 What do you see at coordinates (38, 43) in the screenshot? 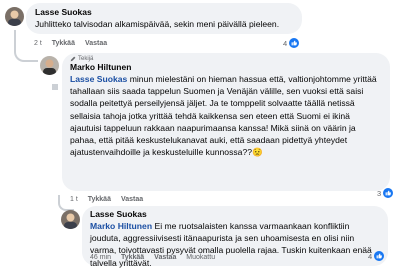
I see `comment-time: 2 t` at bounding box center [38, 43].